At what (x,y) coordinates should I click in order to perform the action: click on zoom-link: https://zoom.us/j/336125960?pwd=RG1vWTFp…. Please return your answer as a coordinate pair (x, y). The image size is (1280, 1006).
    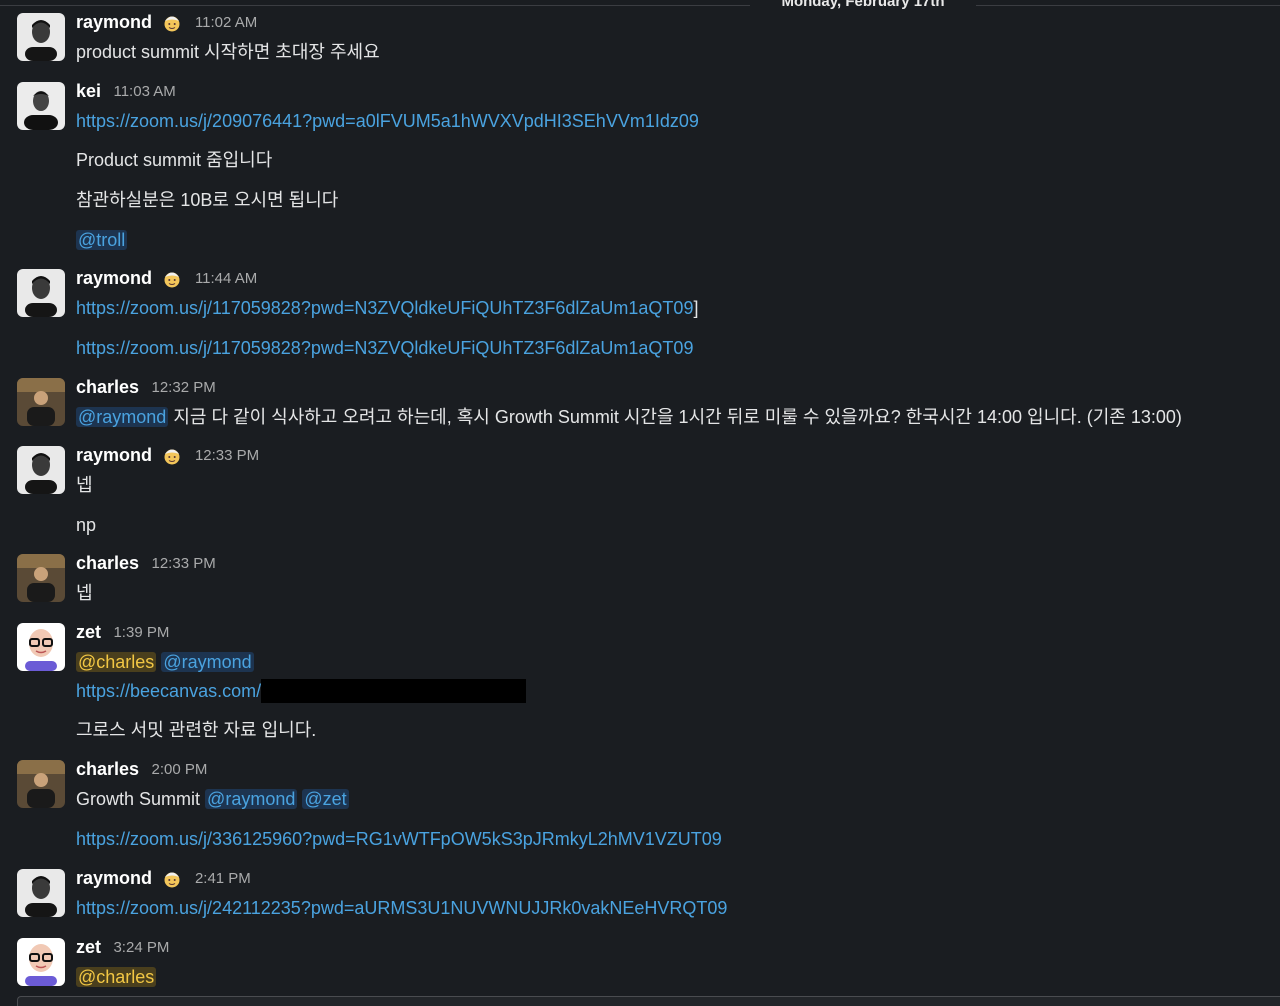
    Looking at the image, I should click on (399, 839).